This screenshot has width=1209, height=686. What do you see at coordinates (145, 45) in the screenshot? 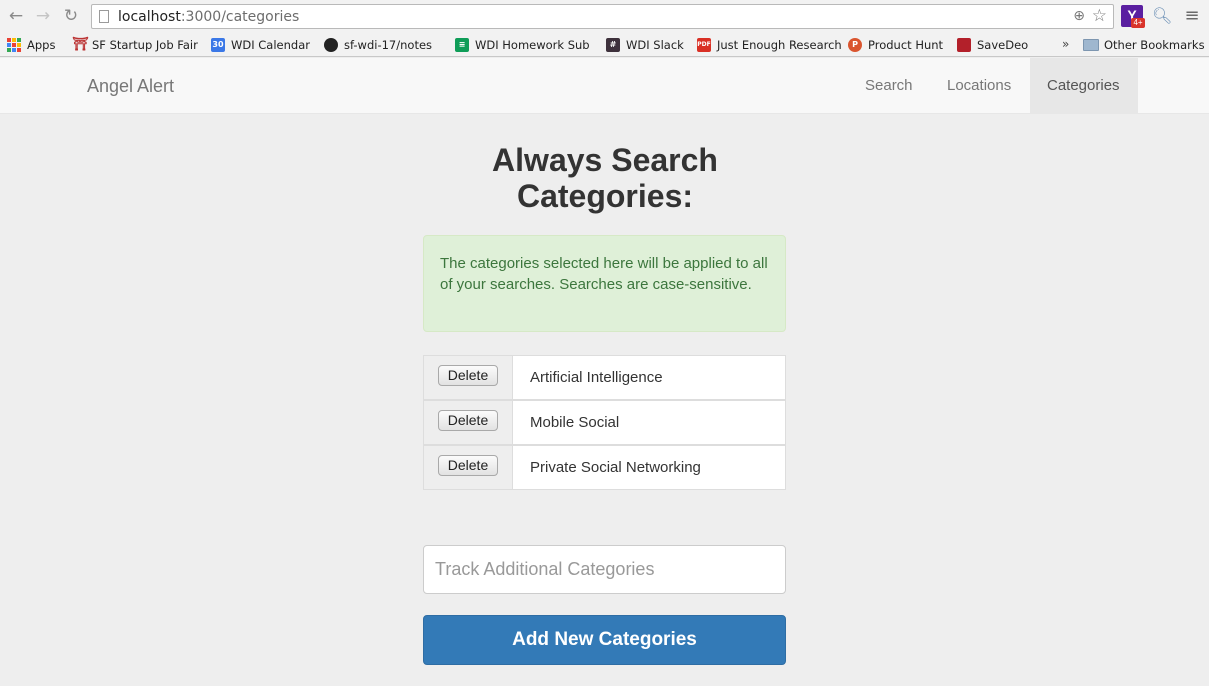
I see `bookmark-label: SF Startup Job Fair` at bounding box center [145, 45].